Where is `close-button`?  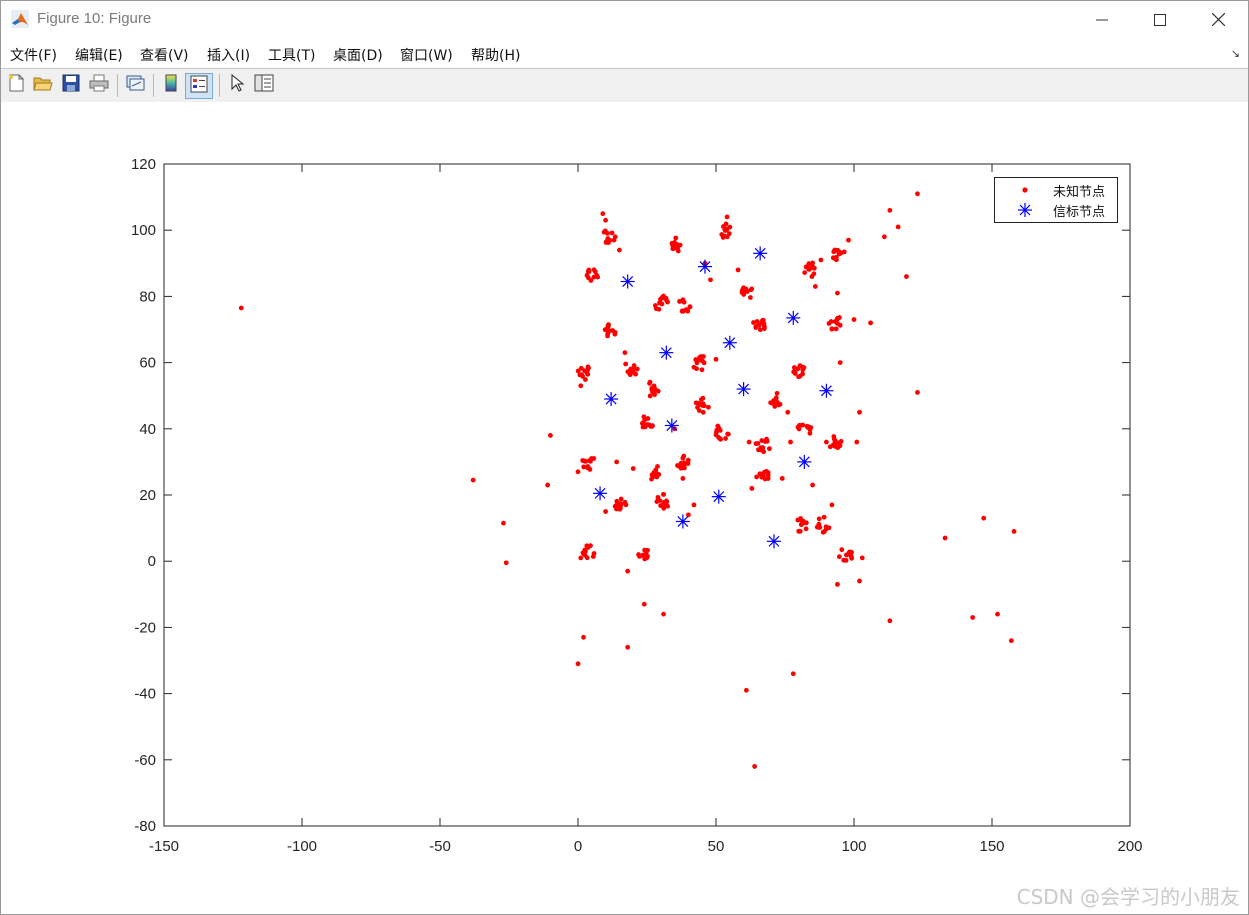
close-button is located at coordinates (1218, 20).